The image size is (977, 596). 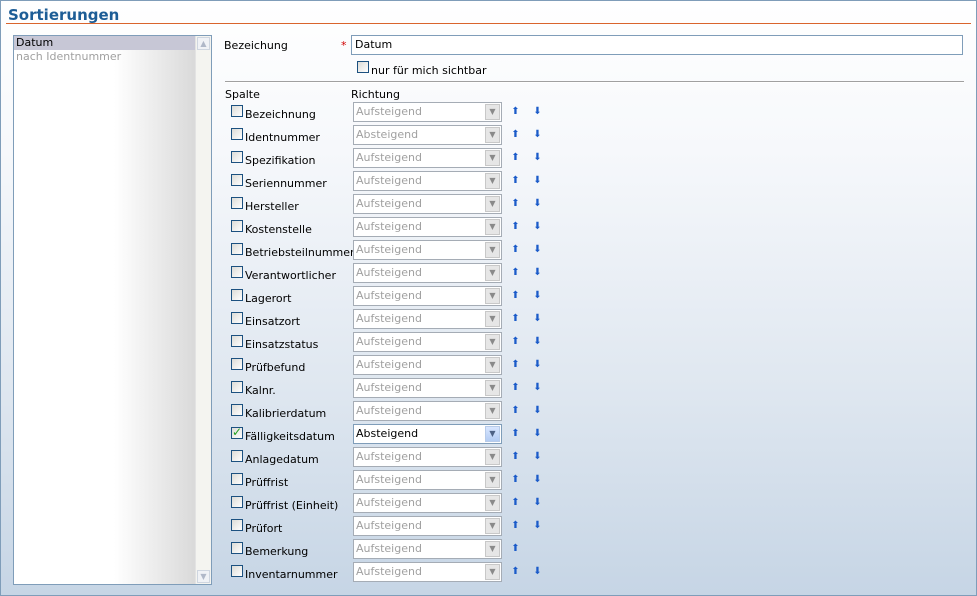 I want to click on name-input: Datum, so click(x=657, y=45).